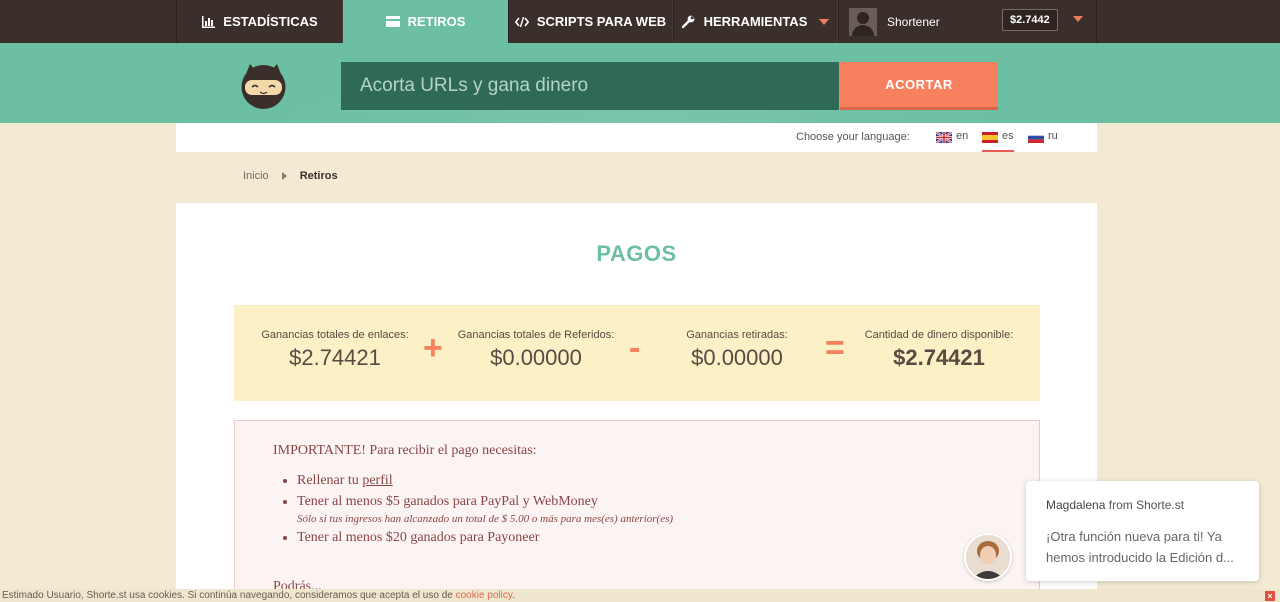 The image size is (1280, 602). What do you see at coordinates (335, 335) in the screenshot?
I see `stat-label: Ganancias totales de enlaces:` at bounding box center [335, 335].